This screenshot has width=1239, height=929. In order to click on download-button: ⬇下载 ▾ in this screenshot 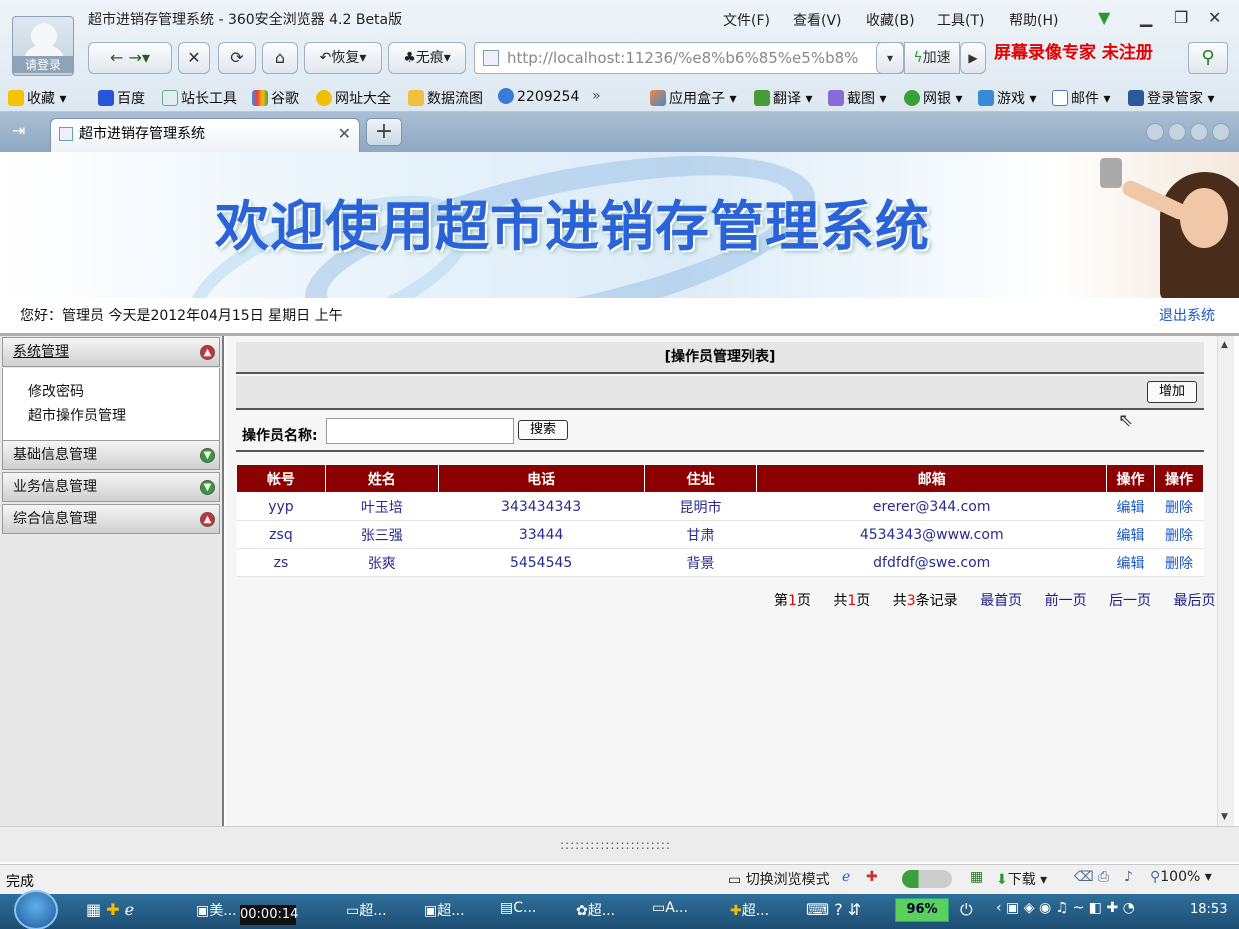, I will do `click(1021, 879)`.